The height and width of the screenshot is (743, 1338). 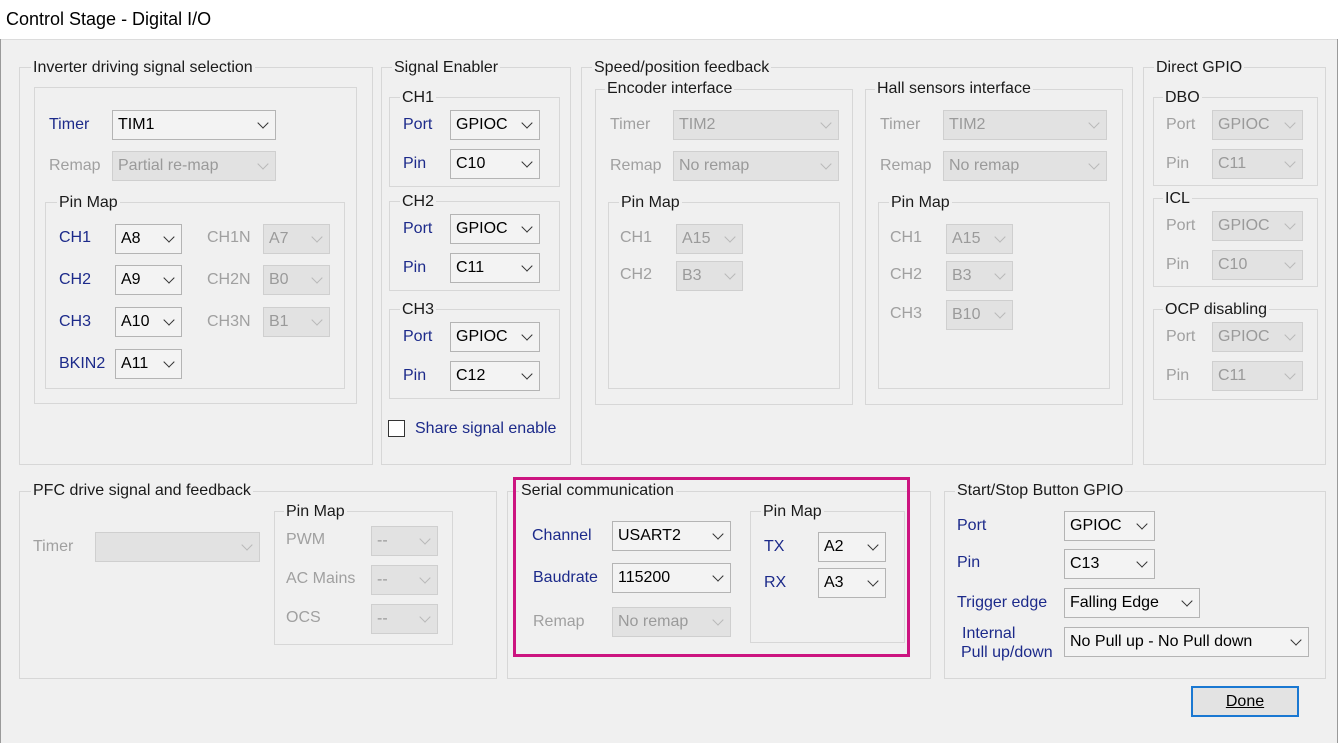 I want to click on inverter-ch3-select: A10, so click(x=148, y=322).